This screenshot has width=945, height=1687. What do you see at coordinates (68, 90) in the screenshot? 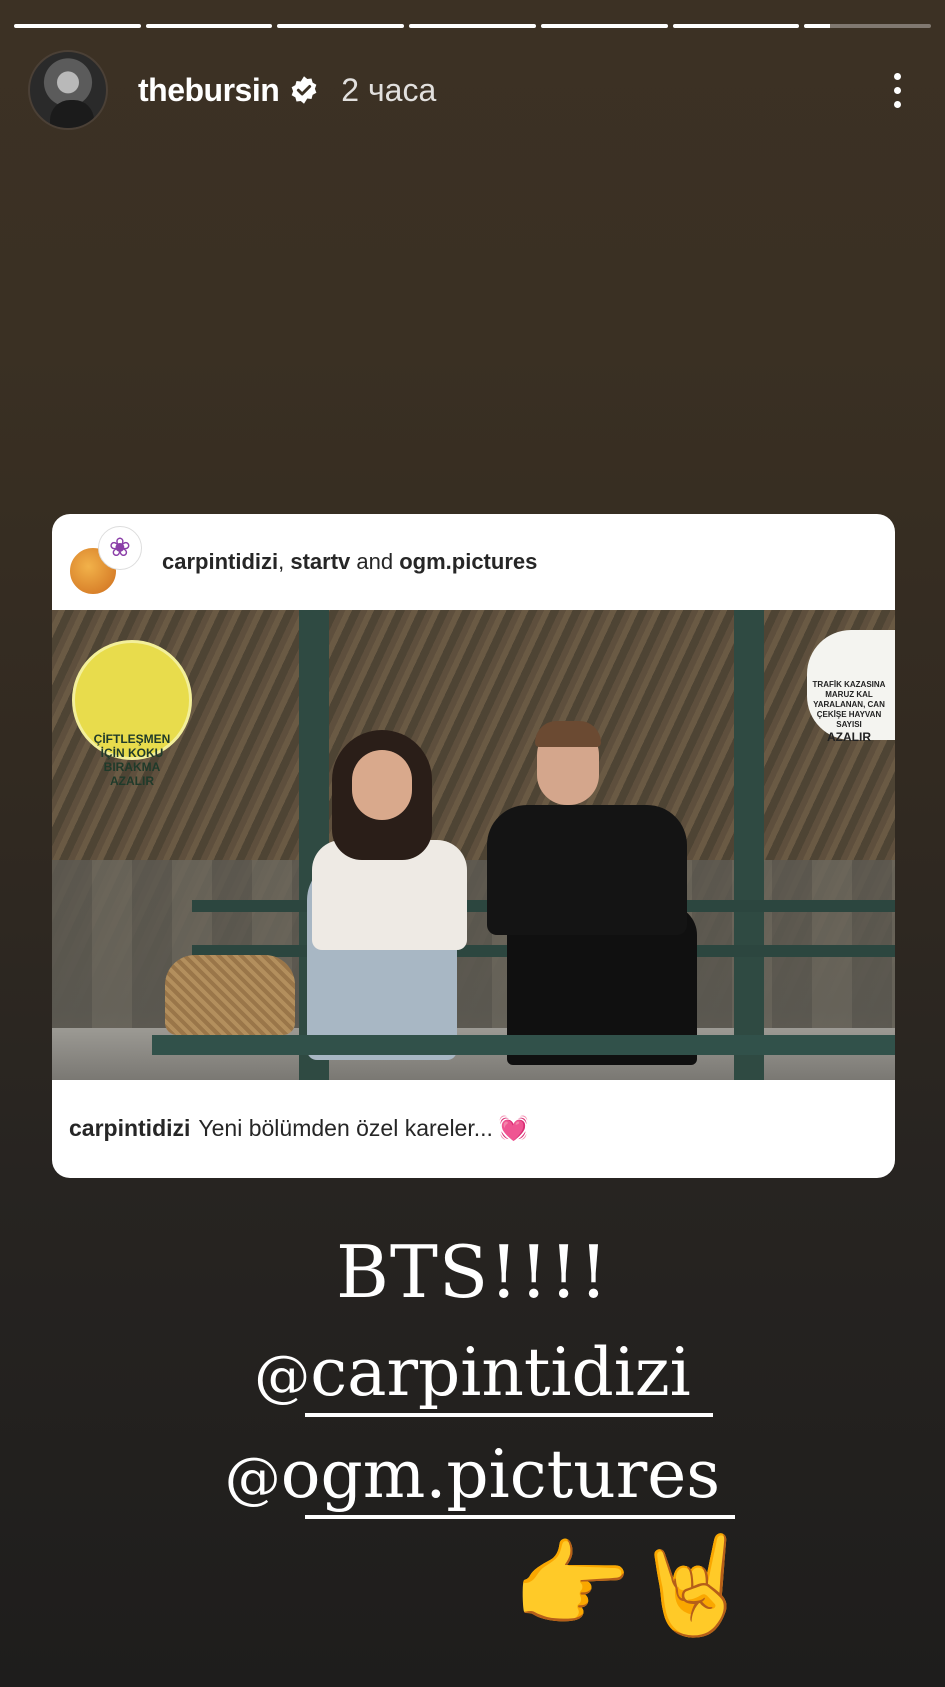
I see `user-avatar` at bounding box center [68, 90].